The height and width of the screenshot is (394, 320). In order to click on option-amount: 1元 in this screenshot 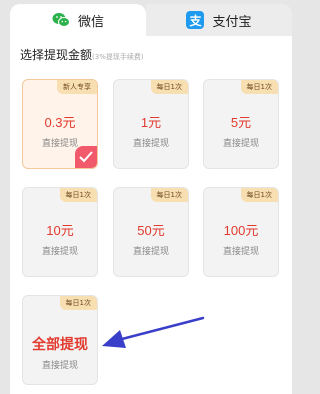, I will do `click(151, 122)`.